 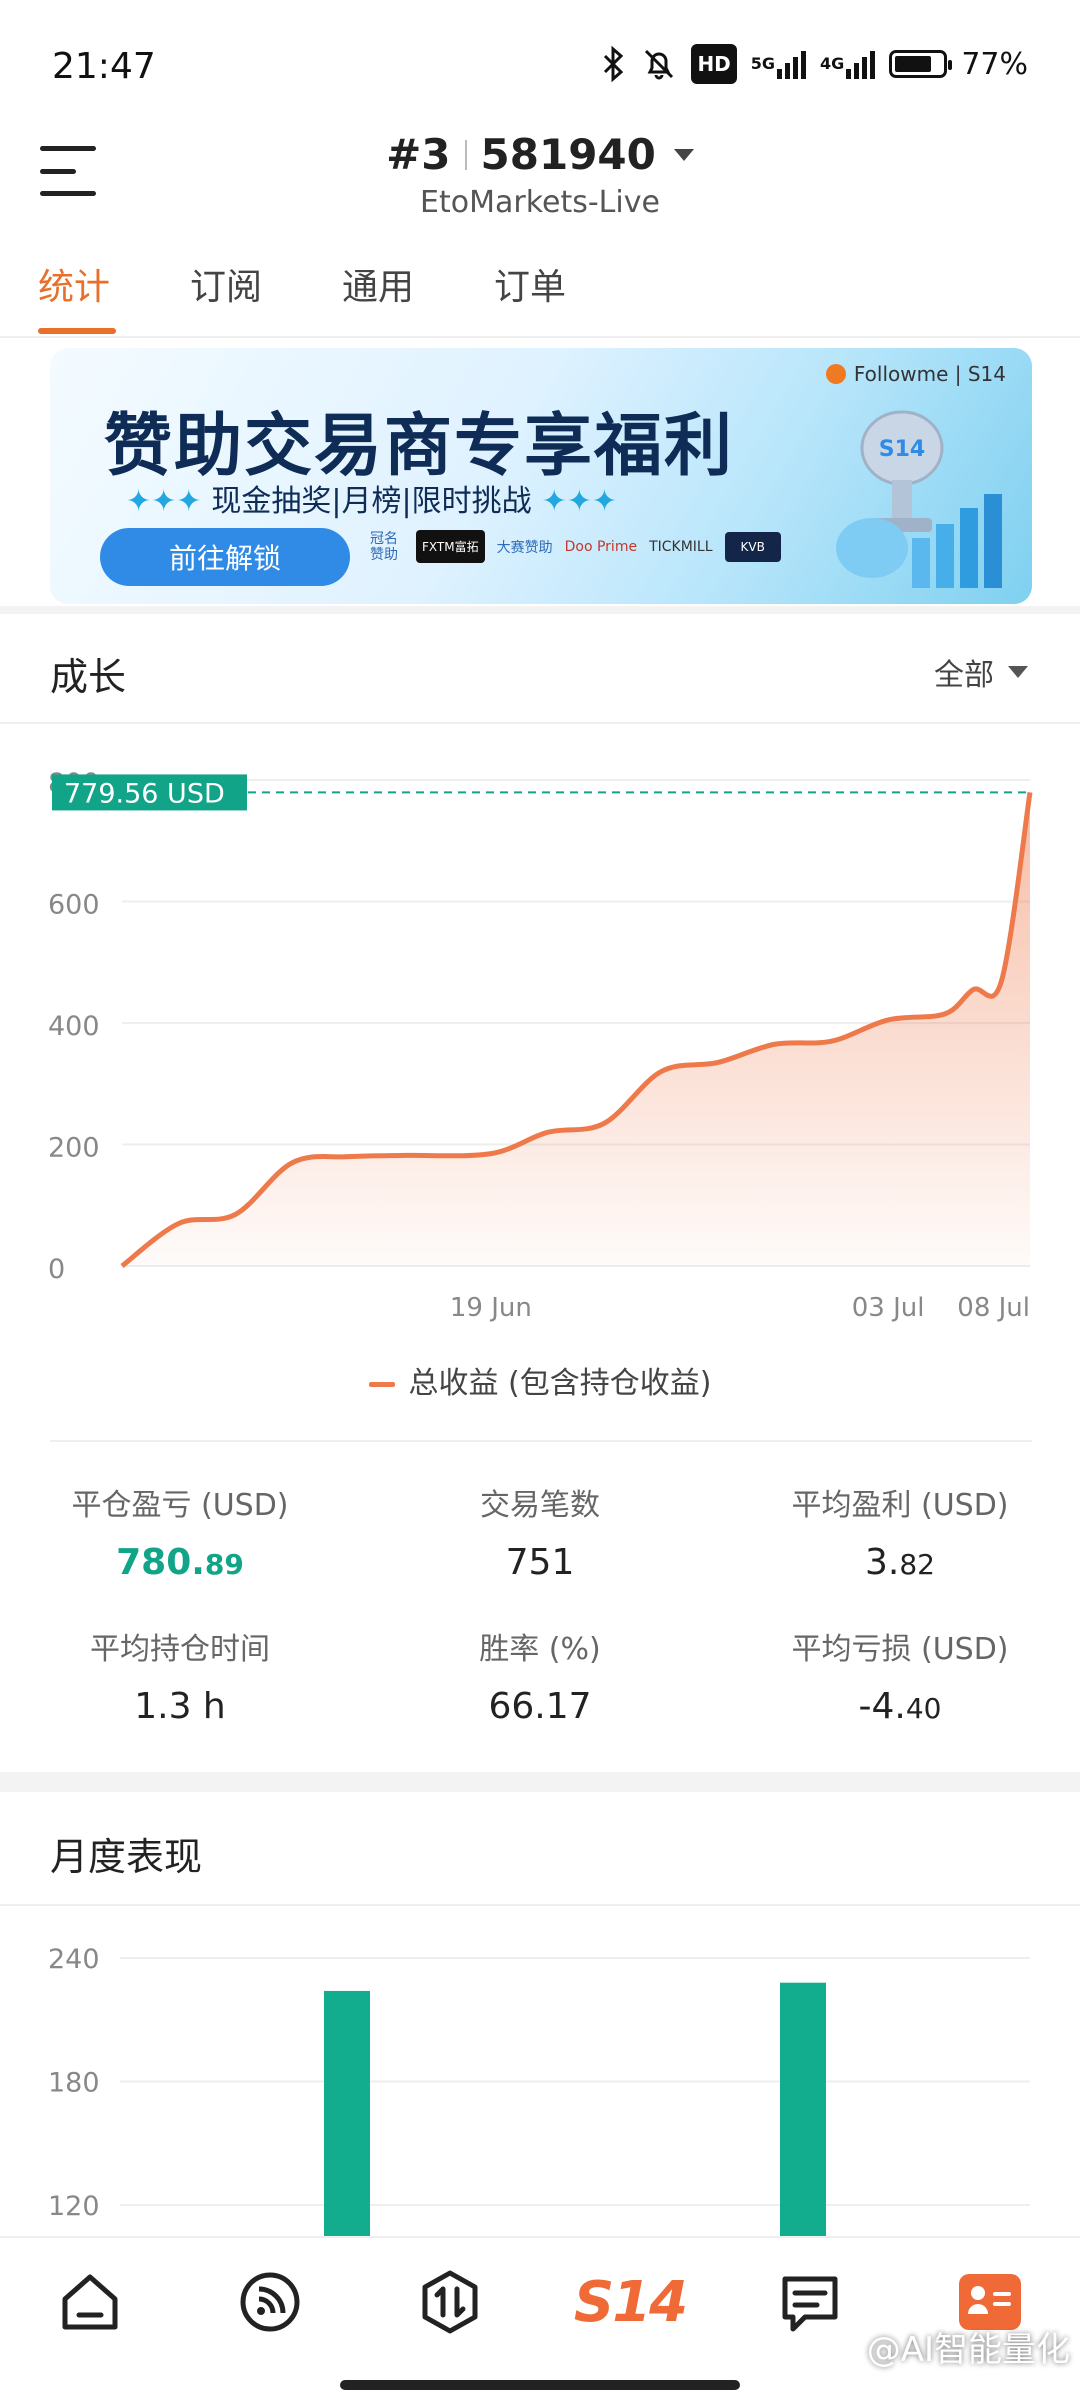 What do you see at coordinates (540, 1505) in the screenshot?
I see `stat-label: 交易笔数` at bounding box center [540, 1505].